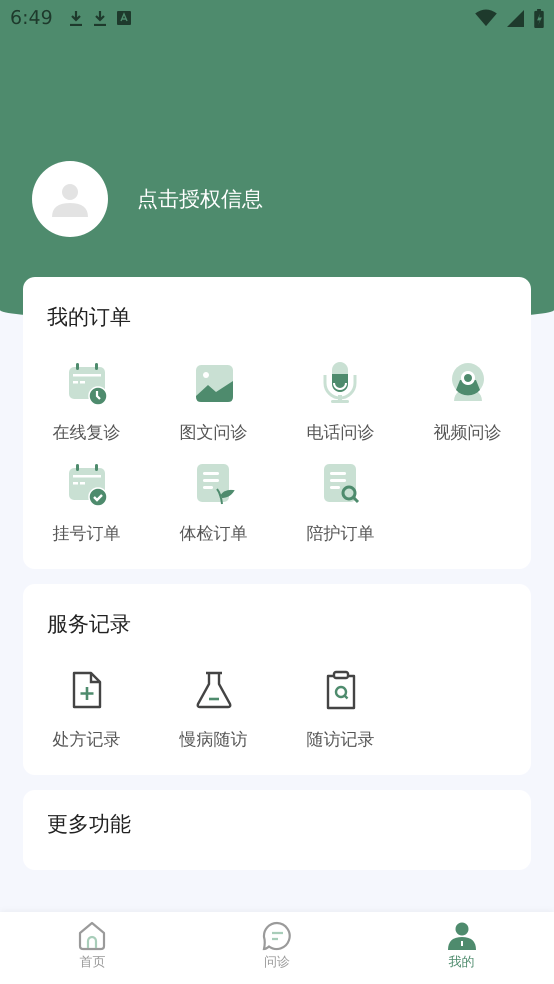 The width and height of the screenshot is (554, 984). I want to click on record-item: 随访记录, so click(340, 709).